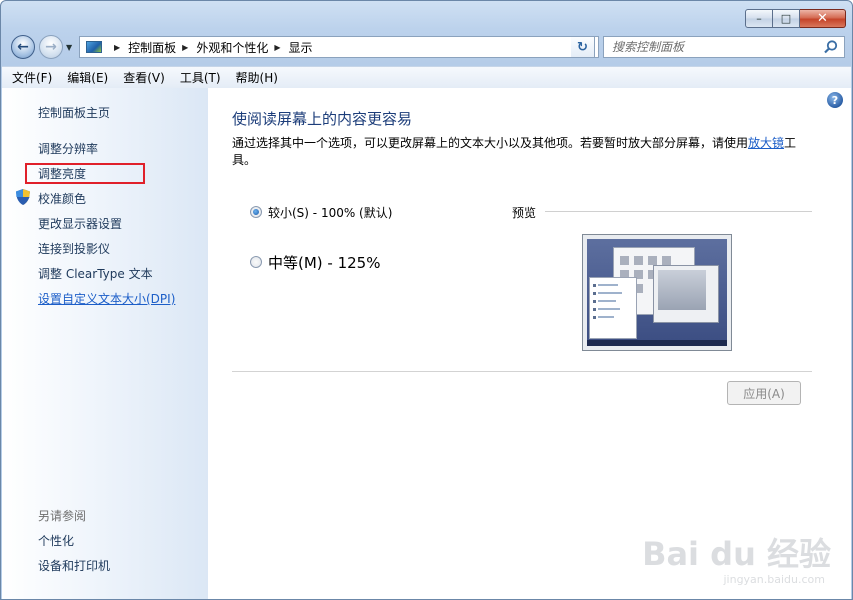  I want to click on forward-button: →, so click(51, 47).